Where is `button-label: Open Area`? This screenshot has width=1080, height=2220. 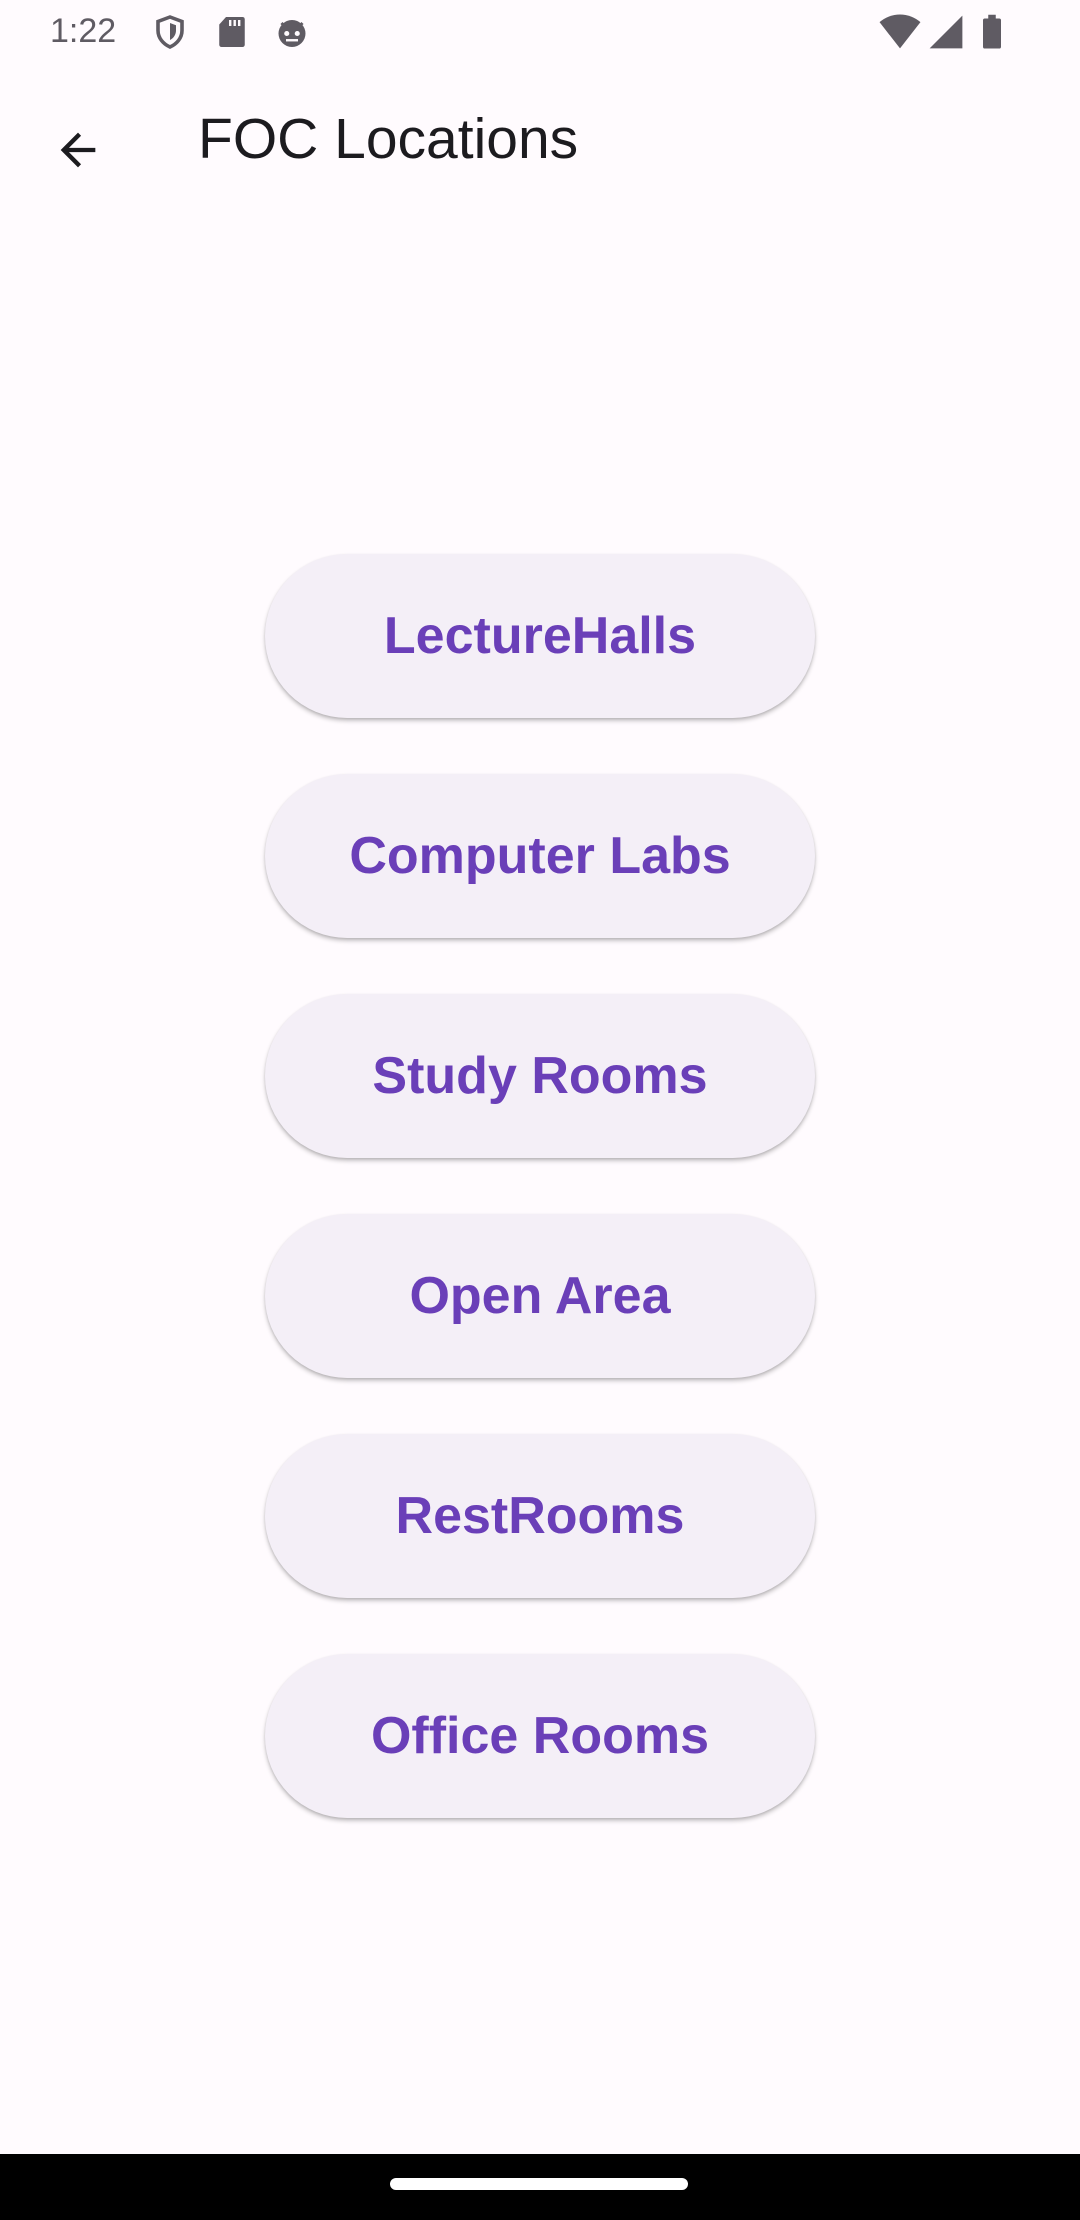
button-label: Open Area is located at coordinates (540, 1296).